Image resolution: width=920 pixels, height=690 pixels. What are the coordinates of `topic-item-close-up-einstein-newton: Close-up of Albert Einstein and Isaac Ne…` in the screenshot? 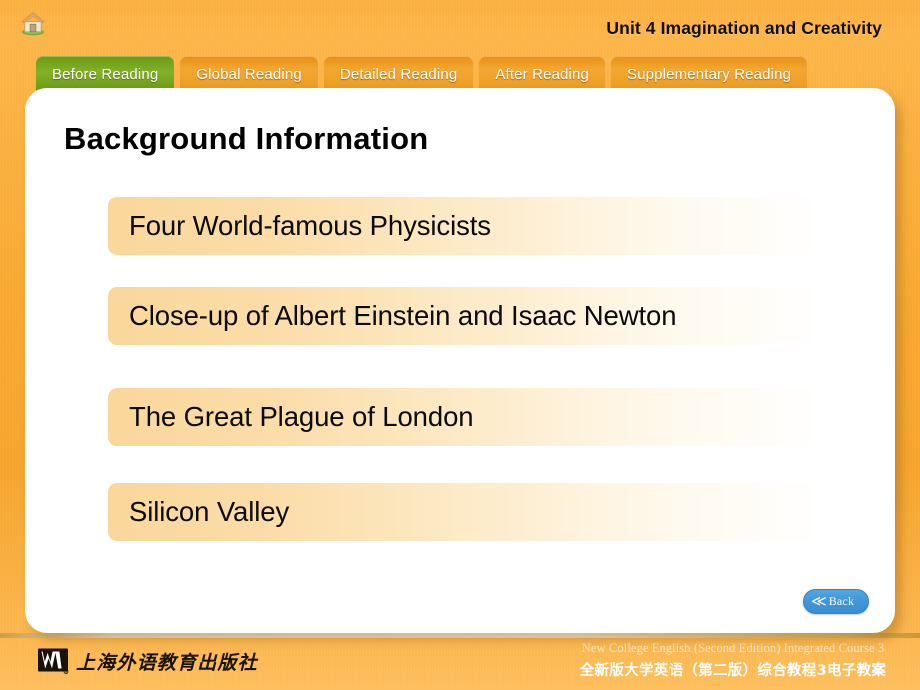 It's located at (488, 316).